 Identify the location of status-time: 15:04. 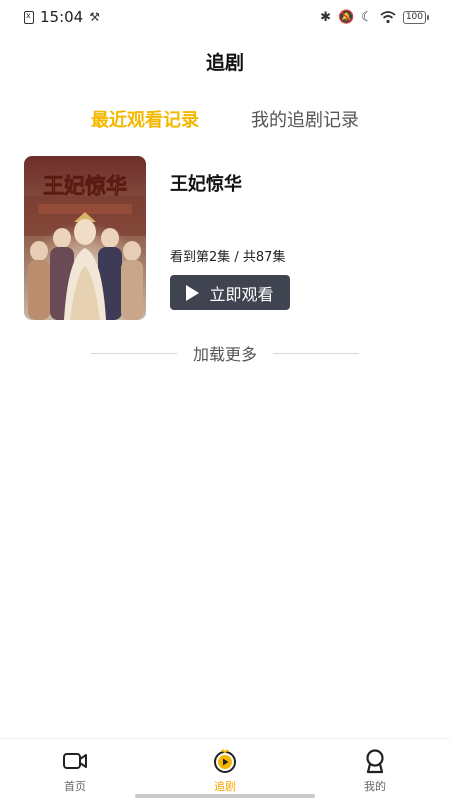
(62, 17).